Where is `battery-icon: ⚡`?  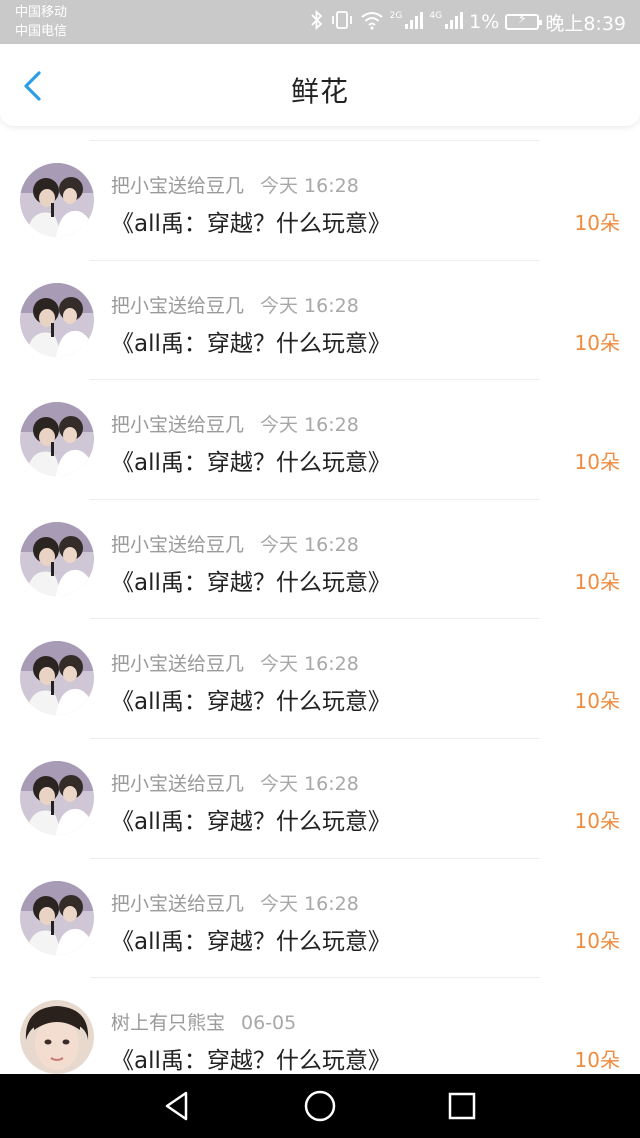
battery-icon: ⚡ is located at coordinates (524, 21).